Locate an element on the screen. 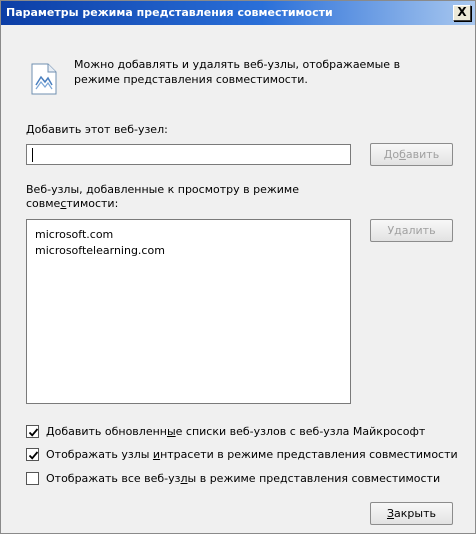 The width and height of the screenshot is (476, 534). option-accesskey: л is located at coordinates (184, 478).